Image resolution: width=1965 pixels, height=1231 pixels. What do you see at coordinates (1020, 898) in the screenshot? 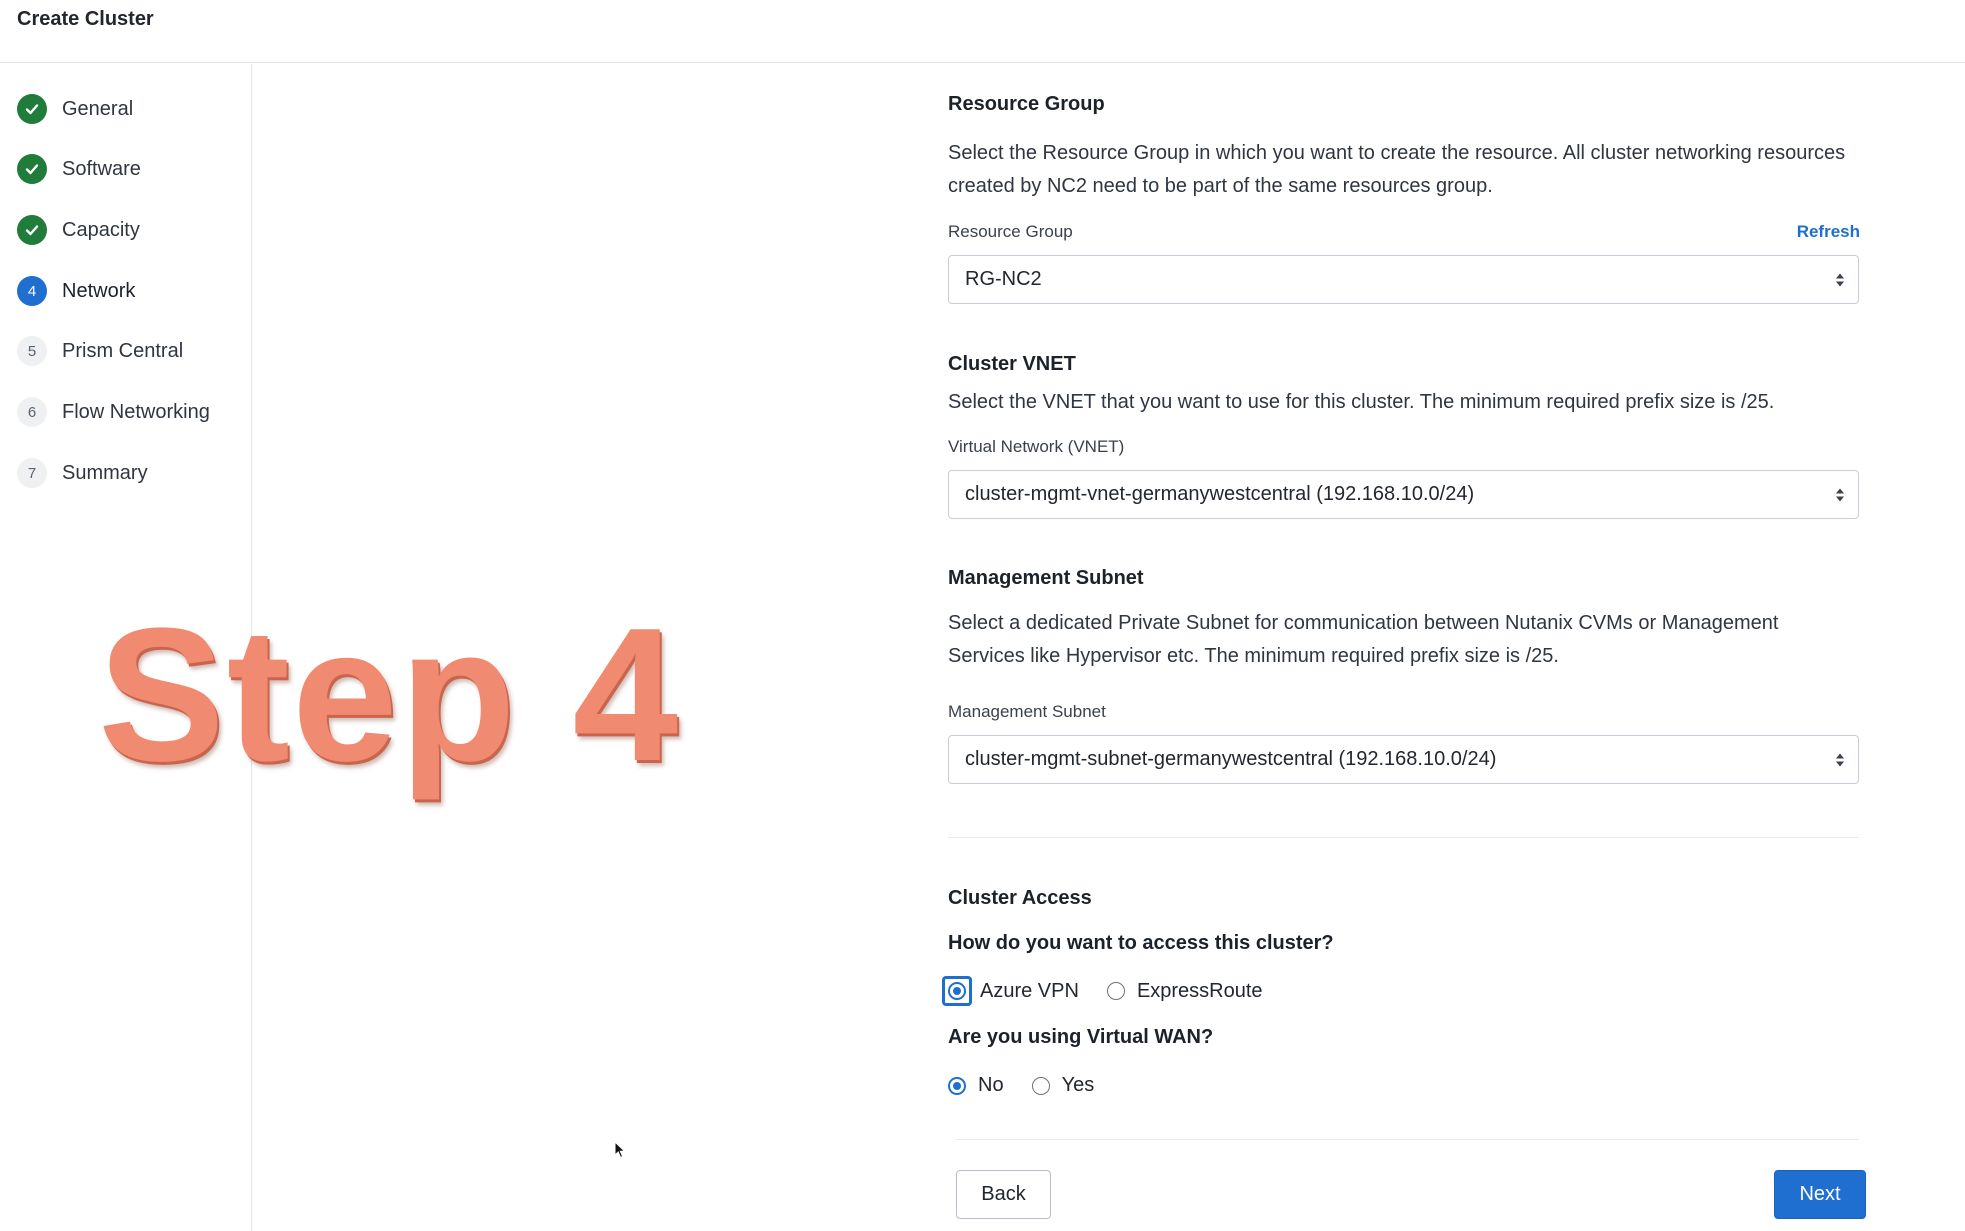
I see `cluster-access-title: Cluster Access` at bounding box center [1020, 898].